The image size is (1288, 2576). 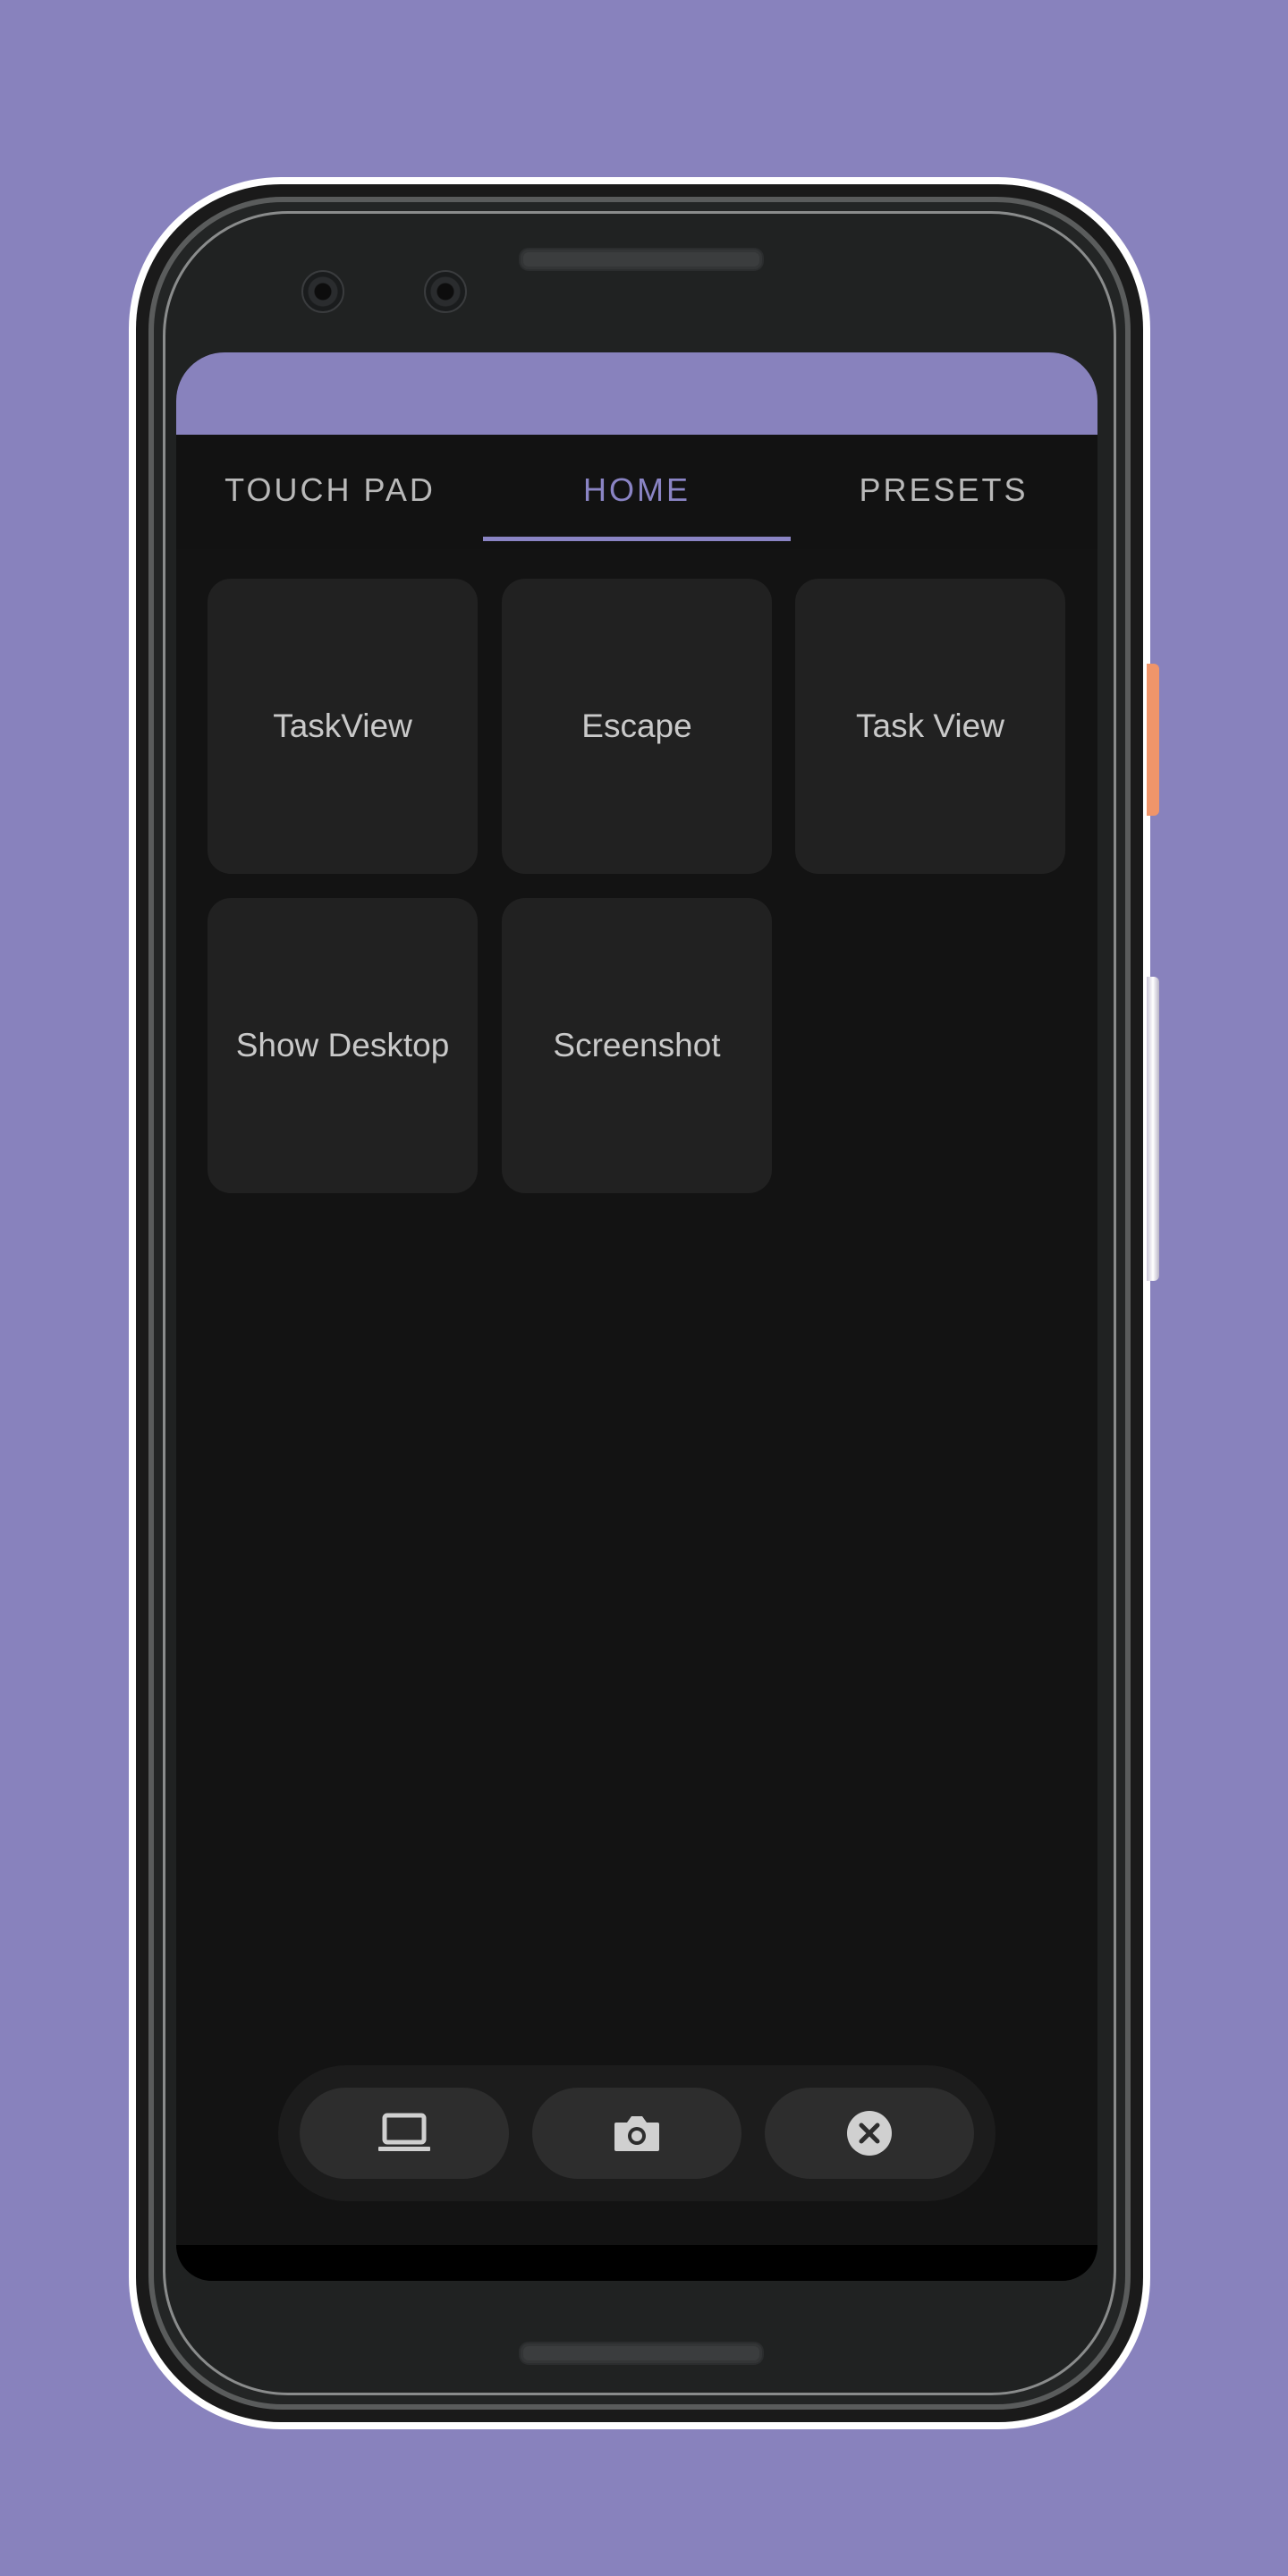 I want to click on status-bar, so click(x=636, y=393).